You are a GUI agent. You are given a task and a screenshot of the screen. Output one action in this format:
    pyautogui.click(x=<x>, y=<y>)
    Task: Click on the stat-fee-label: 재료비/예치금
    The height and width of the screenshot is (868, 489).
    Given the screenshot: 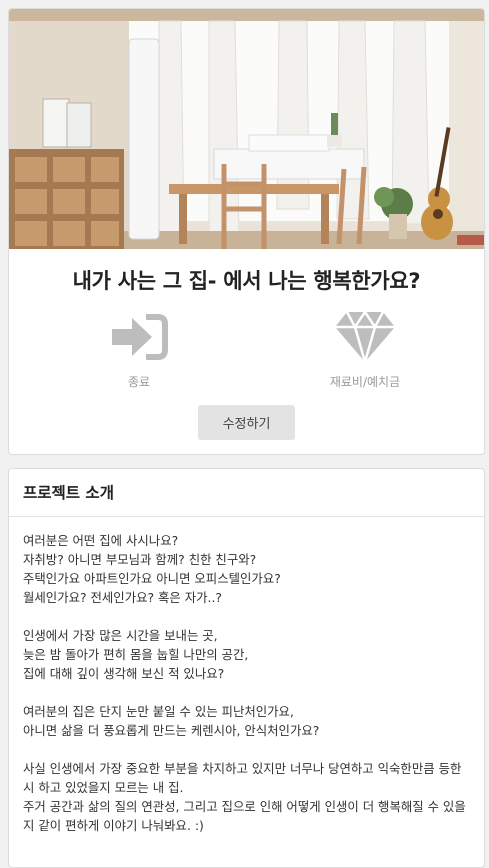 What is the action you would take?
    pyautogui.click(x=365, y=382)
    